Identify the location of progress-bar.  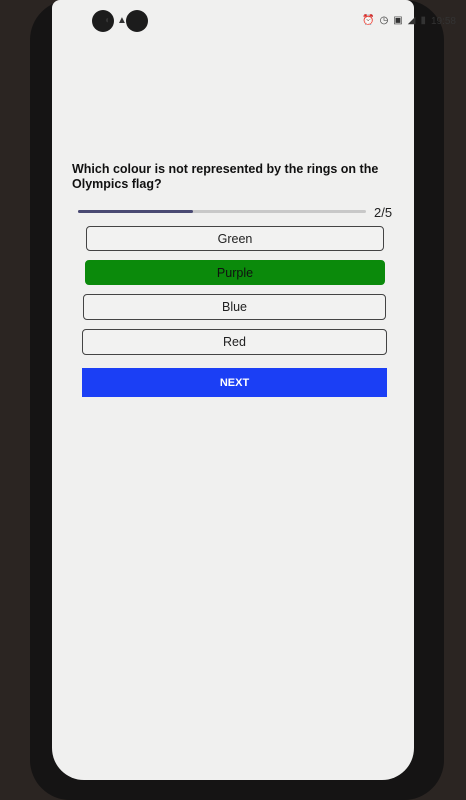
(222, 211).